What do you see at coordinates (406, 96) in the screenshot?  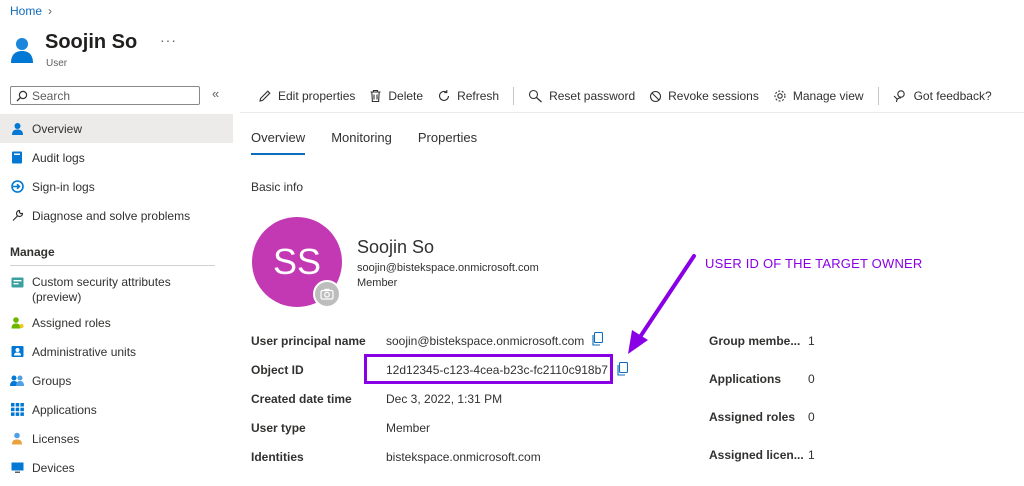 I see `delete-label: Delete` at bounding box center [406, 96].